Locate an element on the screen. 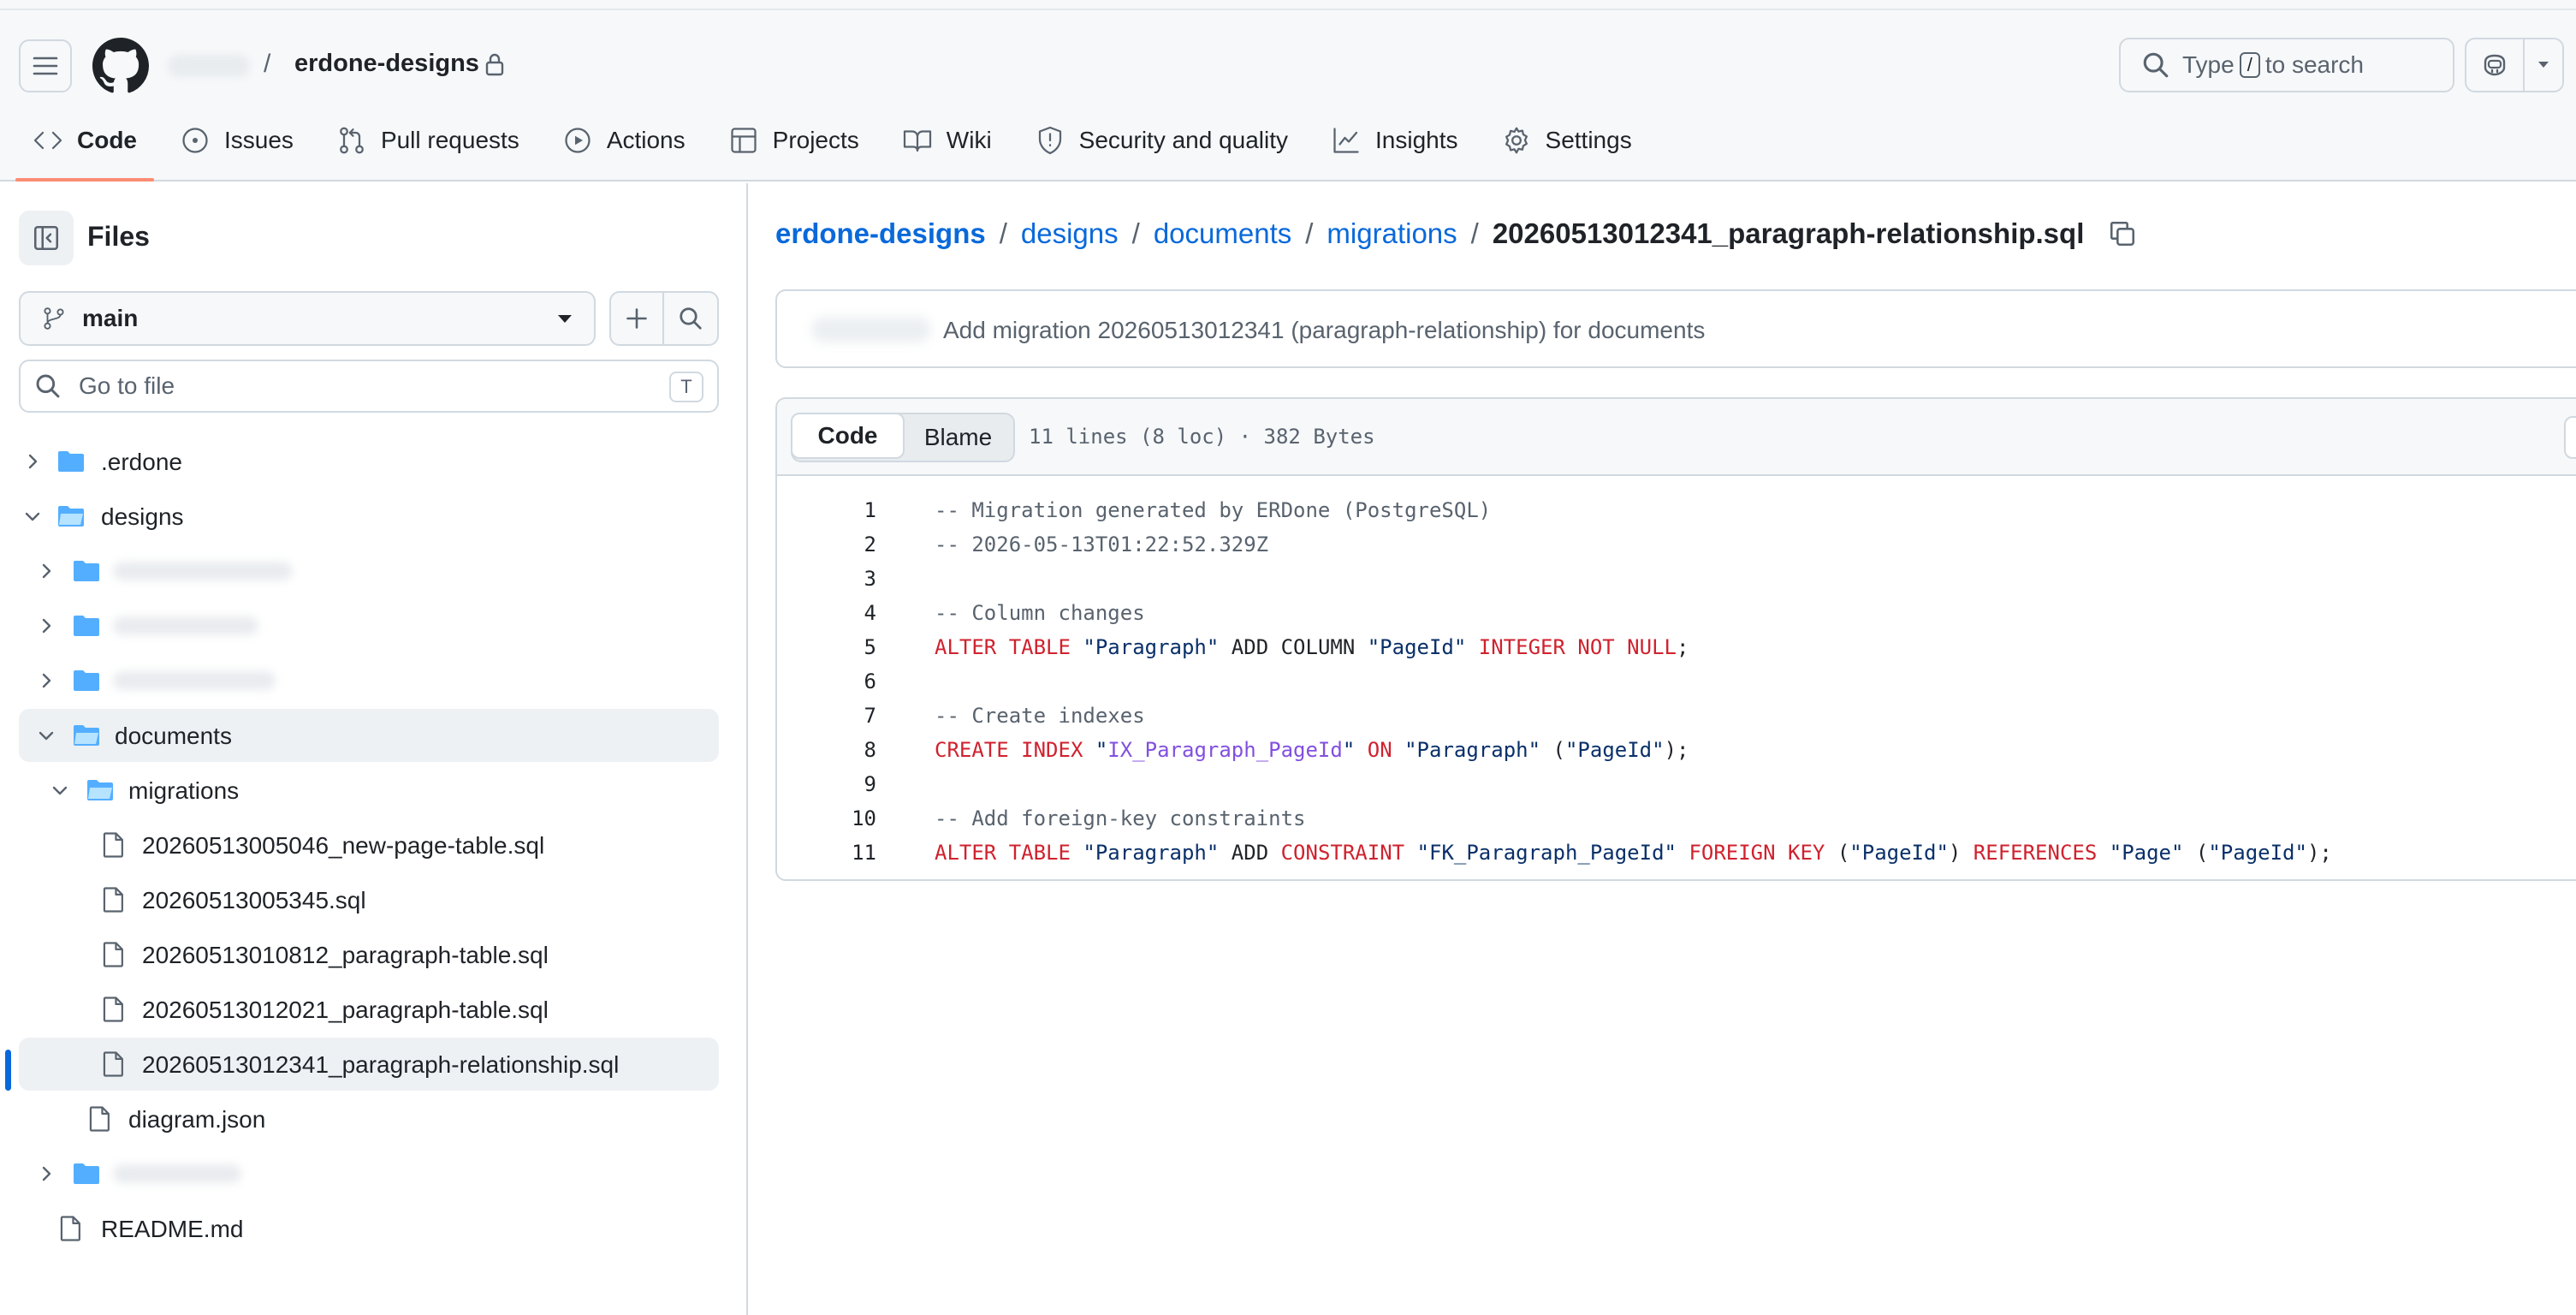 Image resolution: width=2576 pixels, height=1315 pixels. tree-item-file: 20260513012021_paragraph-table.sql is located at coordinates (369, 1009).